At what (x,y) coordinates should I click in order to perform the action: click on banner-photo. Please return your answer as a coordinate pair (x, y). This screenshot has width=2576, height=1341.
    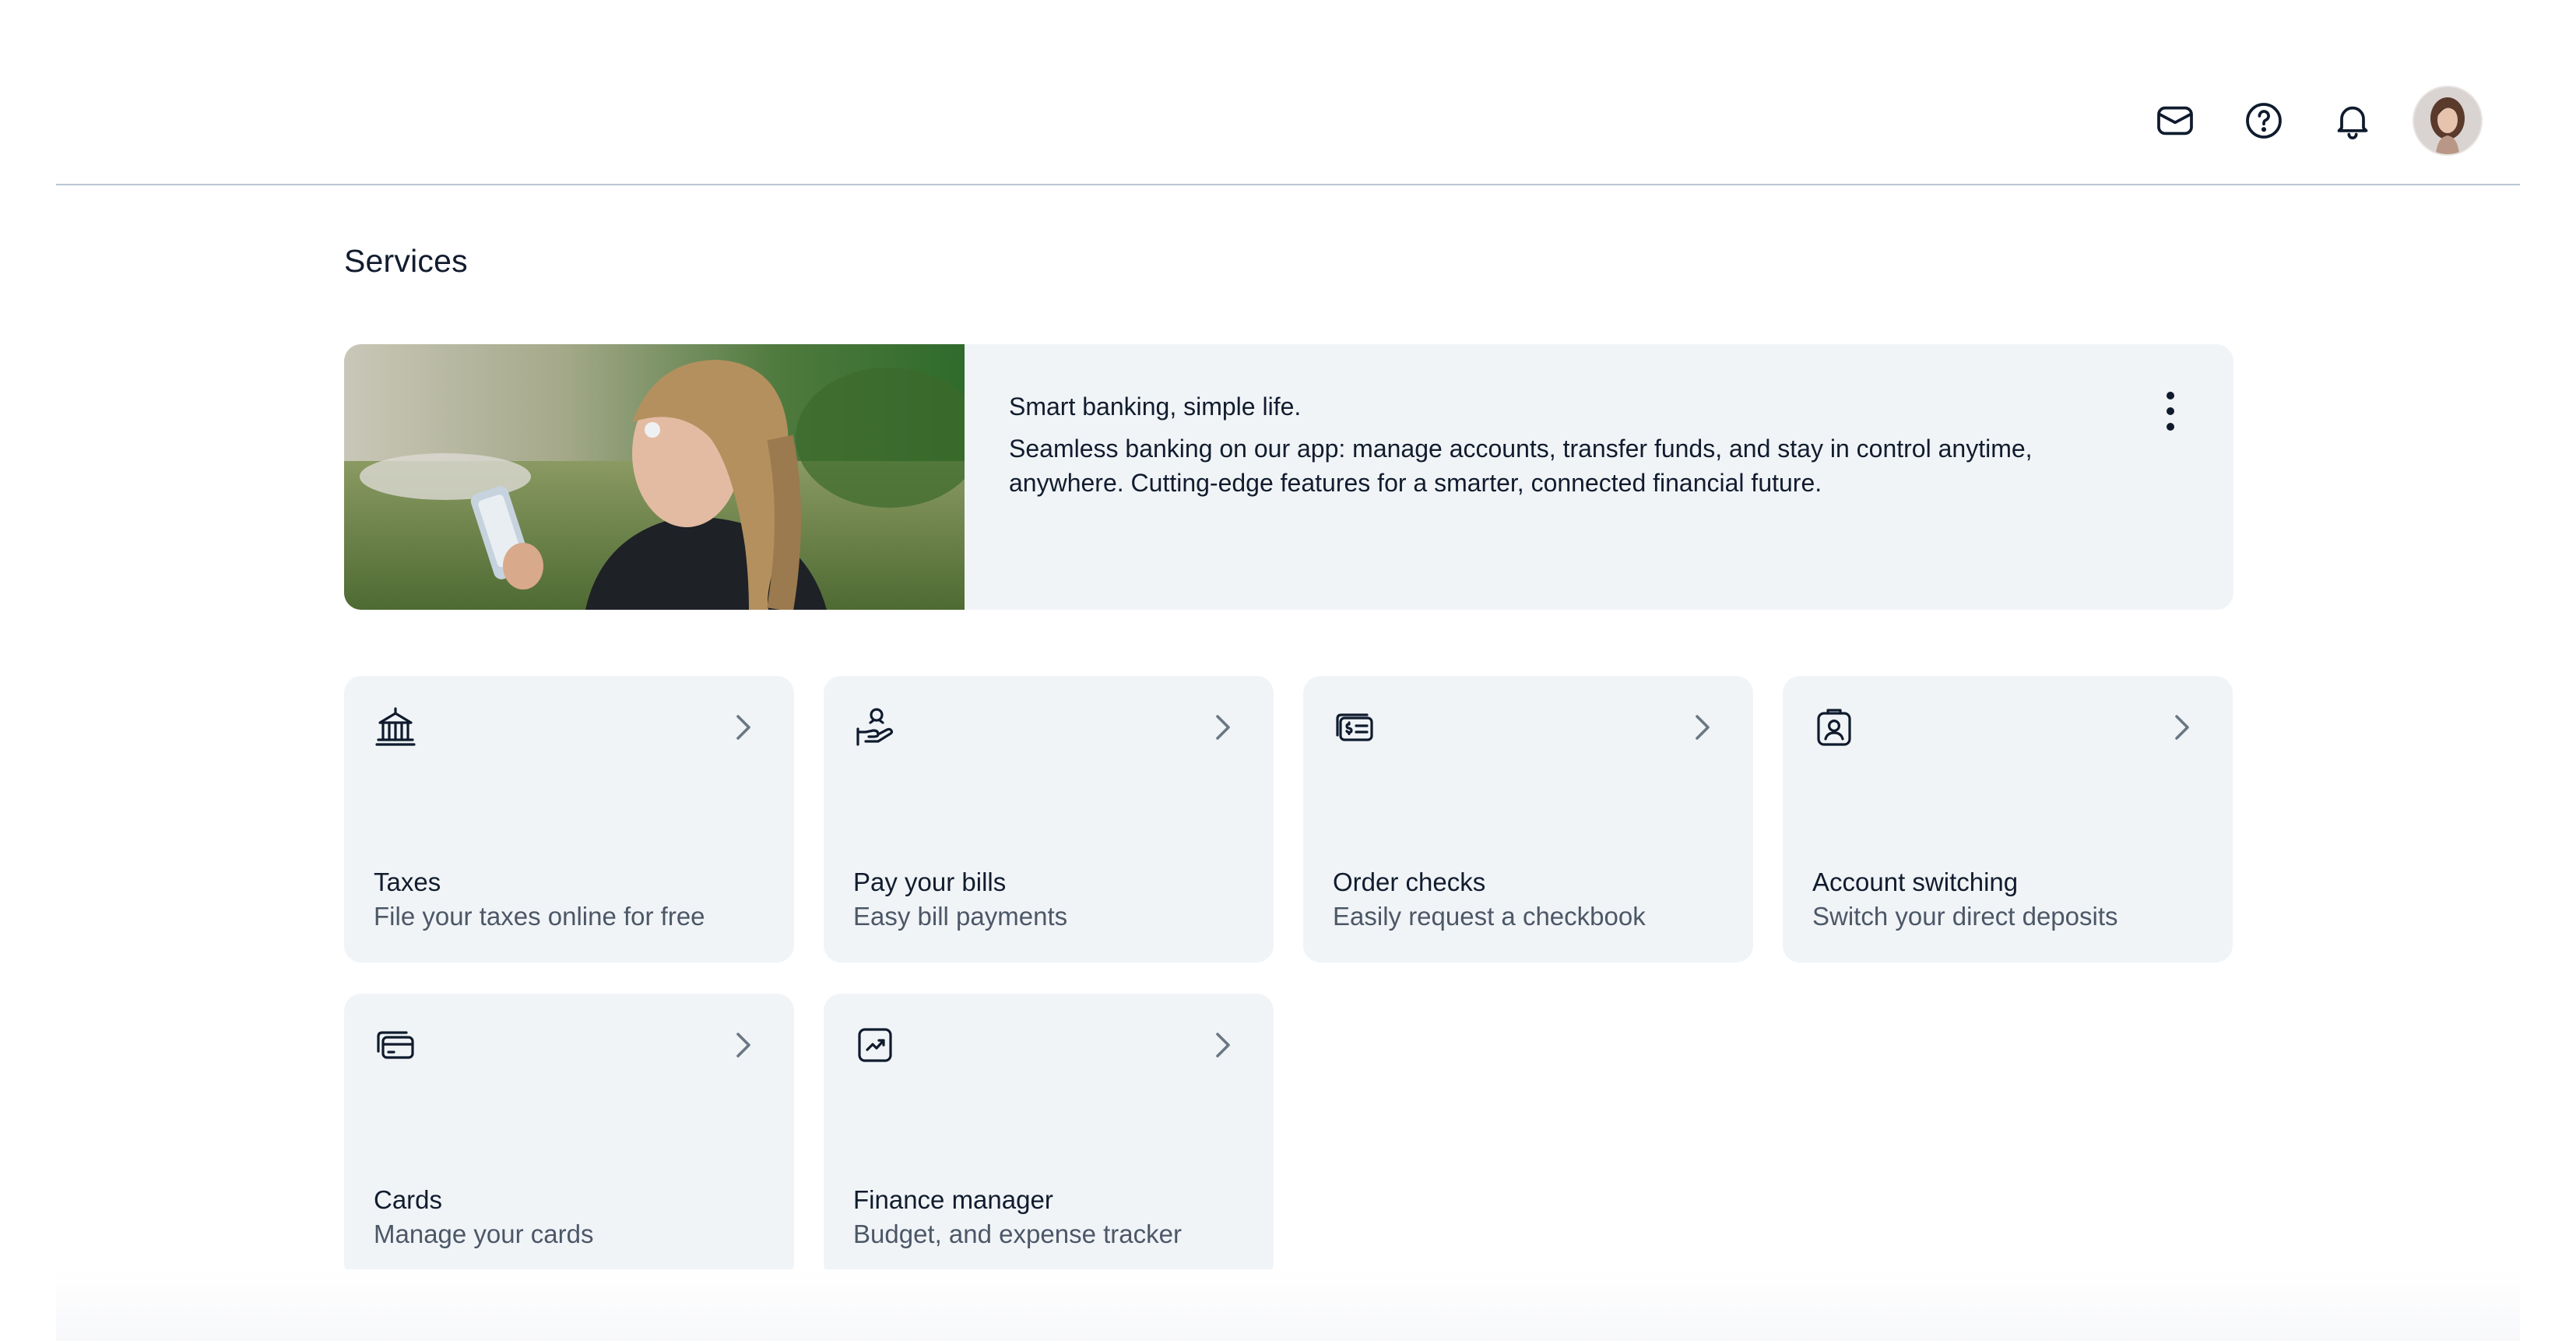
    Looking at the image, I should click on (654, 477).